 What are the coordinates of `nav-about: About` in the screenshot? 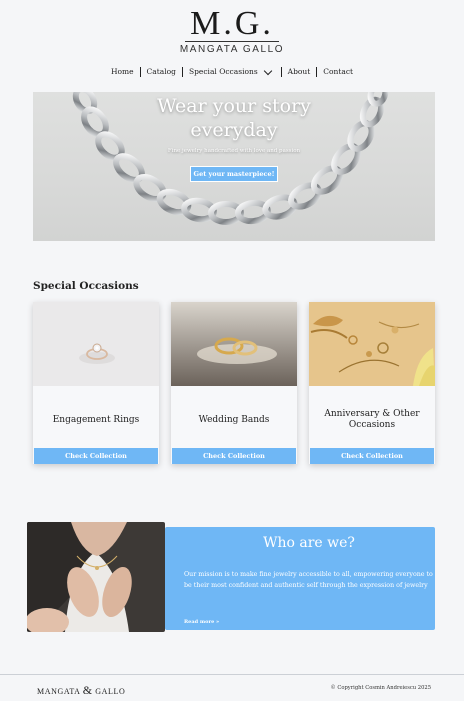 It's located at (300, 72).